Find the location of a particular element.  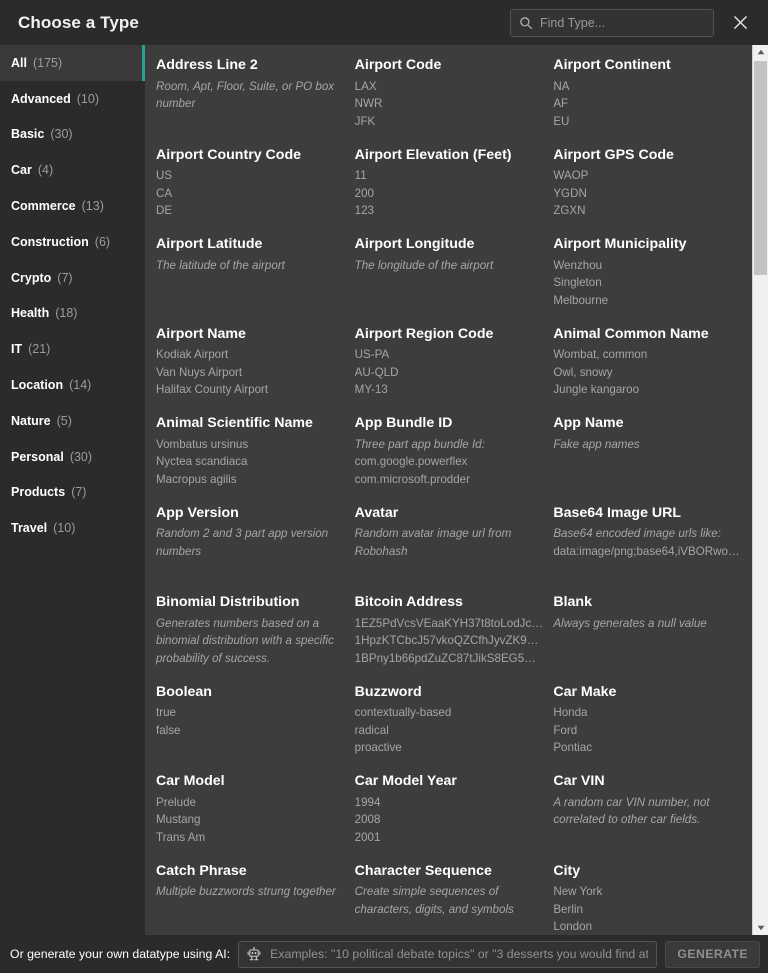

close-button is located at coordinates (740, 23).